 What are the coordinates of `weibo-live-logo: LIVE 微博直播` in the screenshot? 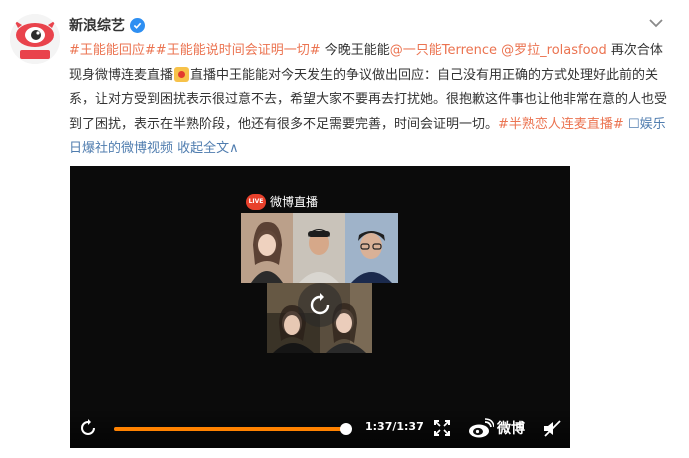 It's located at (282, 201).